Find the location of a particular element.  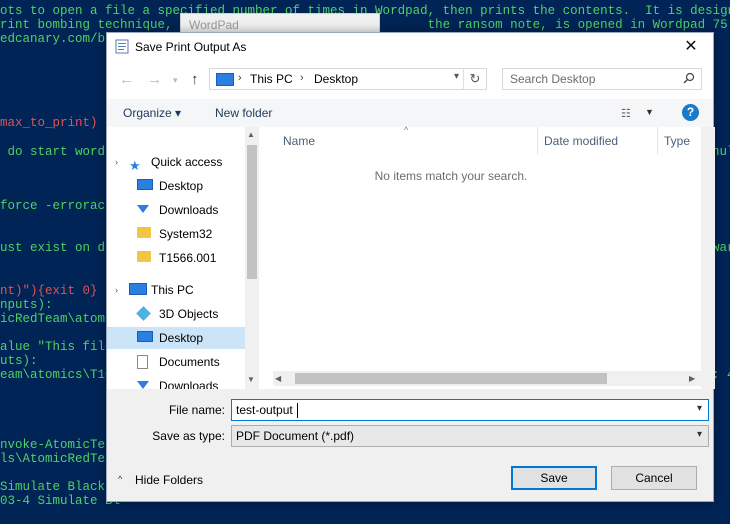

save-as-type-select: PDF Document (*.pdf) ▾ is located at coordinates (470, 436).